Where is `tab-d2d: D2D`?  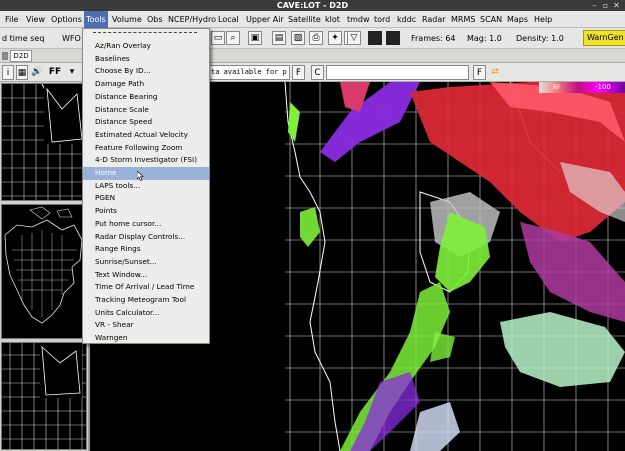 tab-d2d: D2D is located at coordinates (21, 56).